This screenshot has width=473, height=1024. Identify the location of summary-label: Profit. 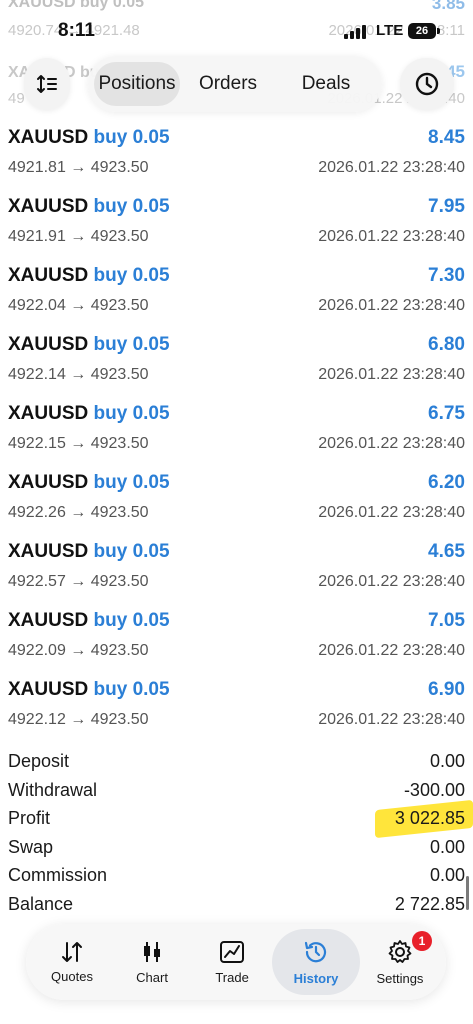
(29, 818).